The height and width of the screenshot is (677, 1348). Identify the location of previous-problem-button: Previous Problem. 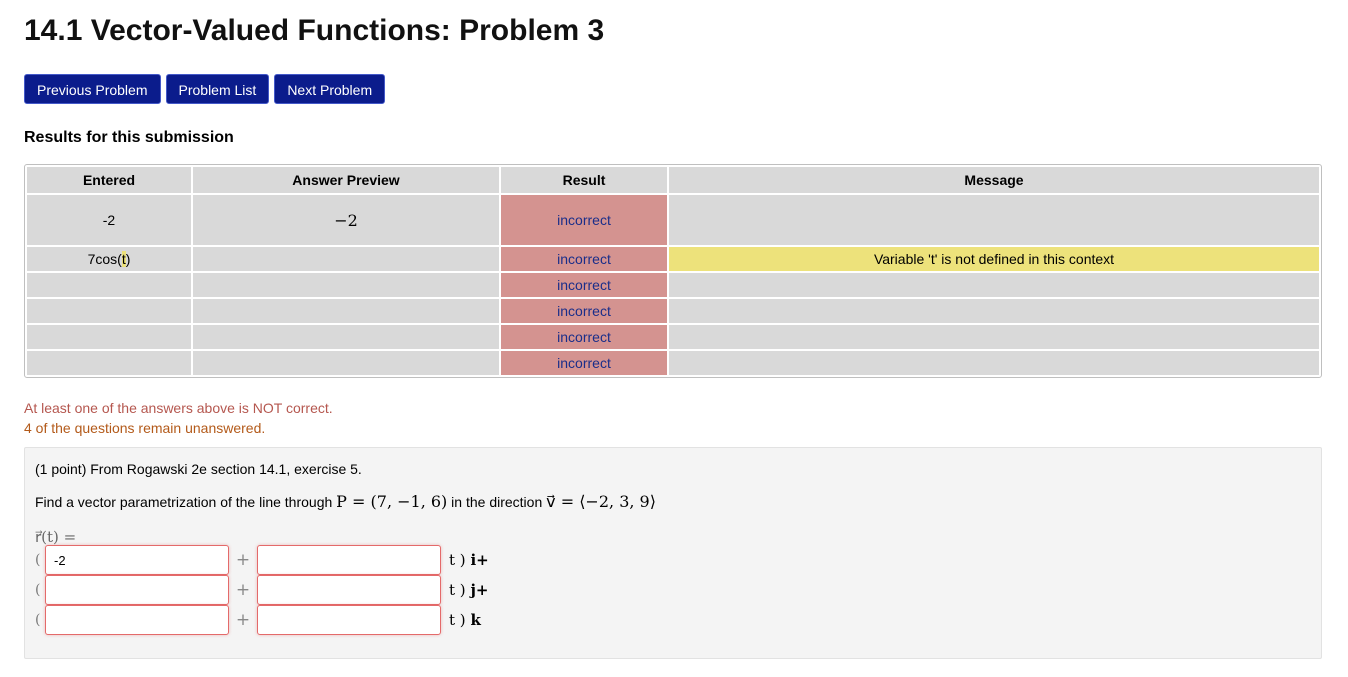
(92, 89).